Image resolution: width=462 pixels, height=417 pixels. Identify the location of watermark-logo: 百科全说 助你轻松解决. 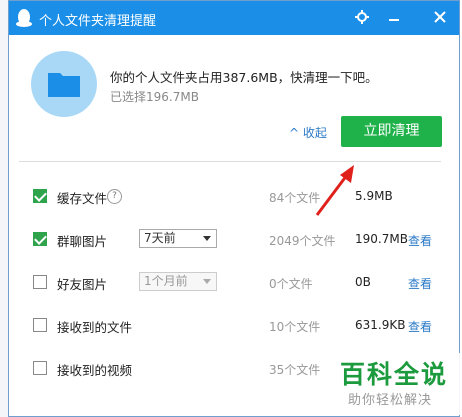
(398, 384).